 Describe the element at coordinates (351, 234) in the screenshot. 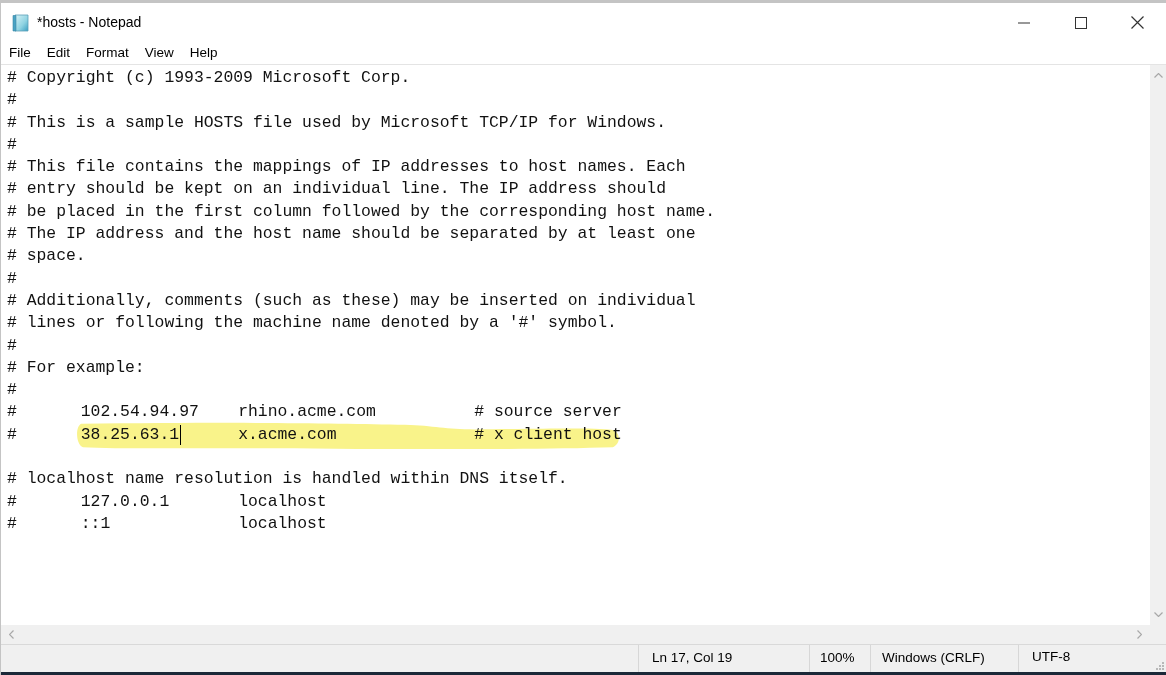

I see `text-line: # The IP address and the host name should be separated by at least one` at that location.